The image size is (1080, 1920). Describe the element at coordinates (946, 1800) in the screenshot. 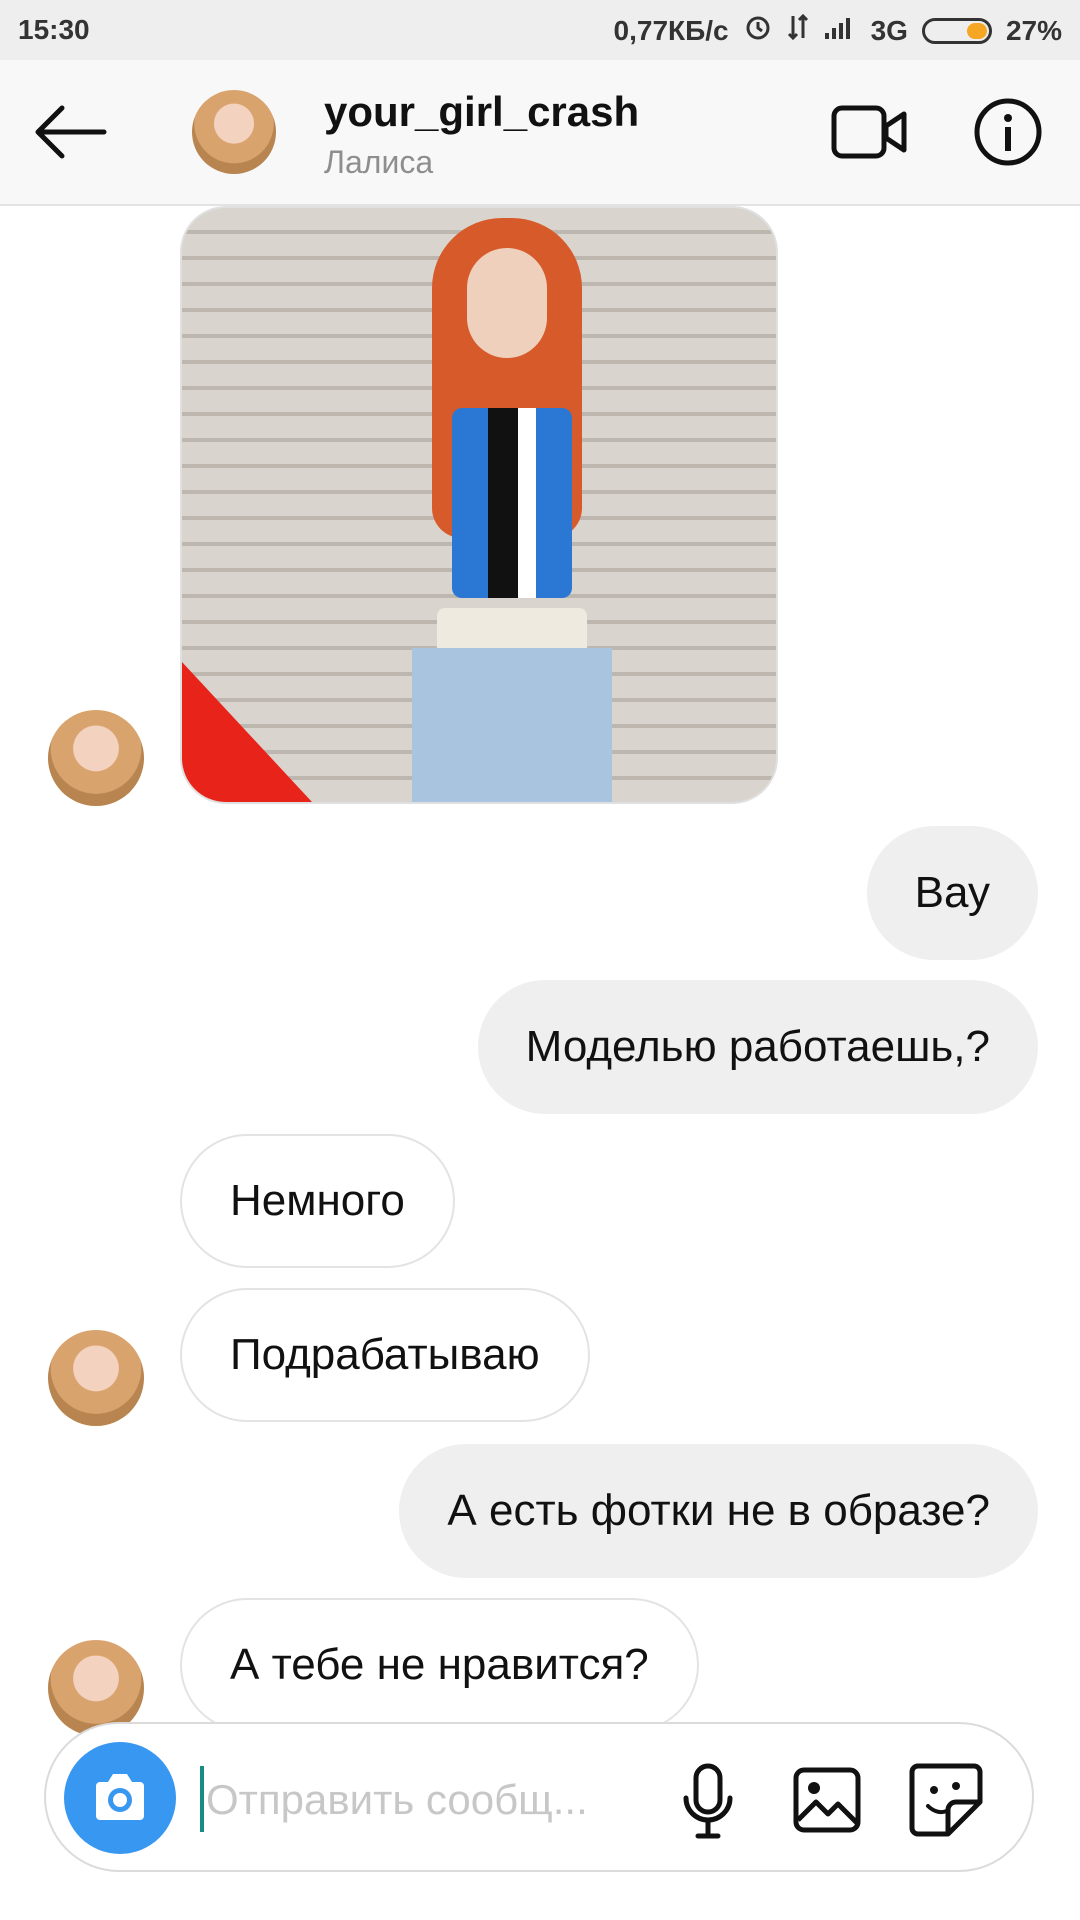

I see `sticker-icon` at that location.